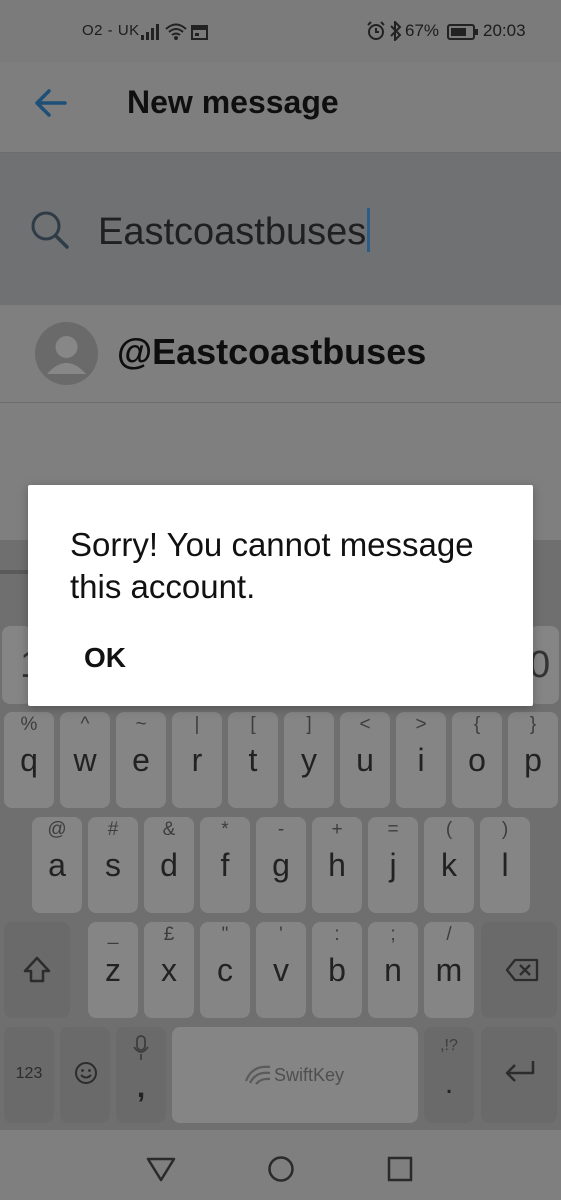  I want to click on key-j-label: j, so click(393, 865).